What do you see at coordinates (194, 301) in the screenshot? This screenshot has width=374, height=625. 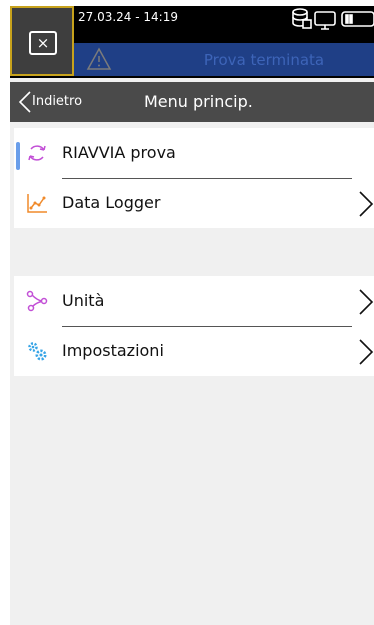 I see `menu-item-units: Unità` at bounding box center [194, 301].